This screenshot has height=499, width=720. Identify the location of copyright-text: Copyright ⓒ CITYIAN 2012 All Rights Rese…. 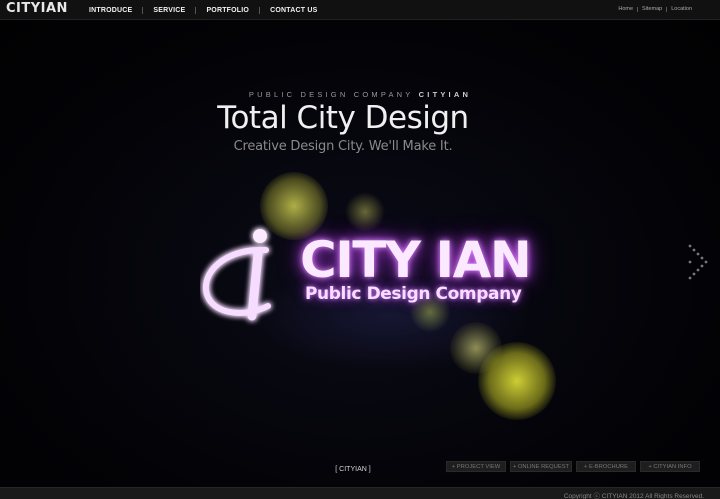
(633, 496).